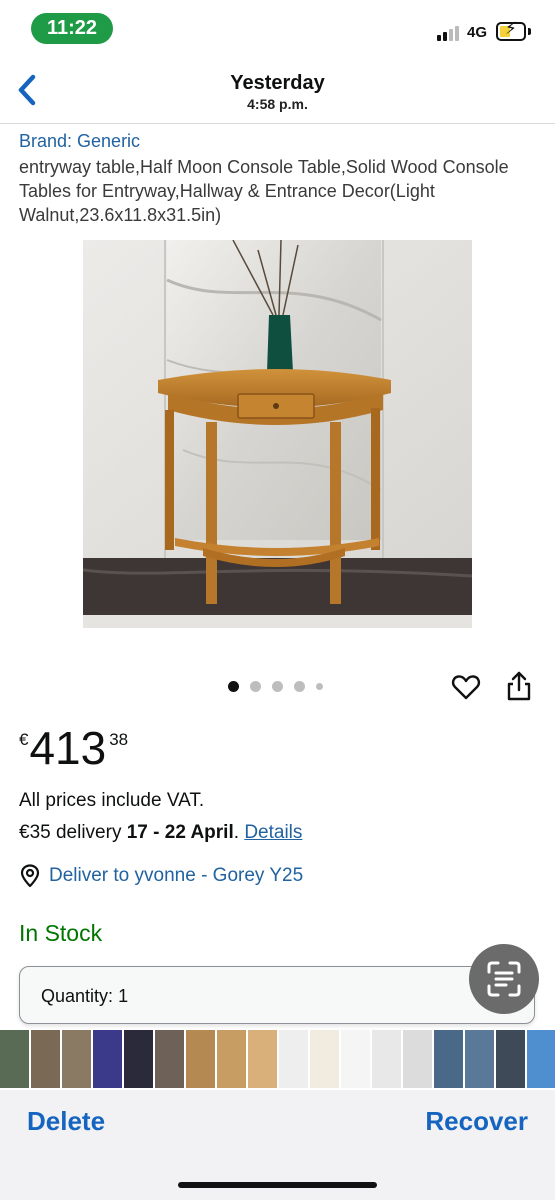 The width and height of the screenshot is (555, 1200). Describe the element at coordinates (277, 104) in the screenshot. I see `page-subtitle: 4:58 p.m.` at that location.